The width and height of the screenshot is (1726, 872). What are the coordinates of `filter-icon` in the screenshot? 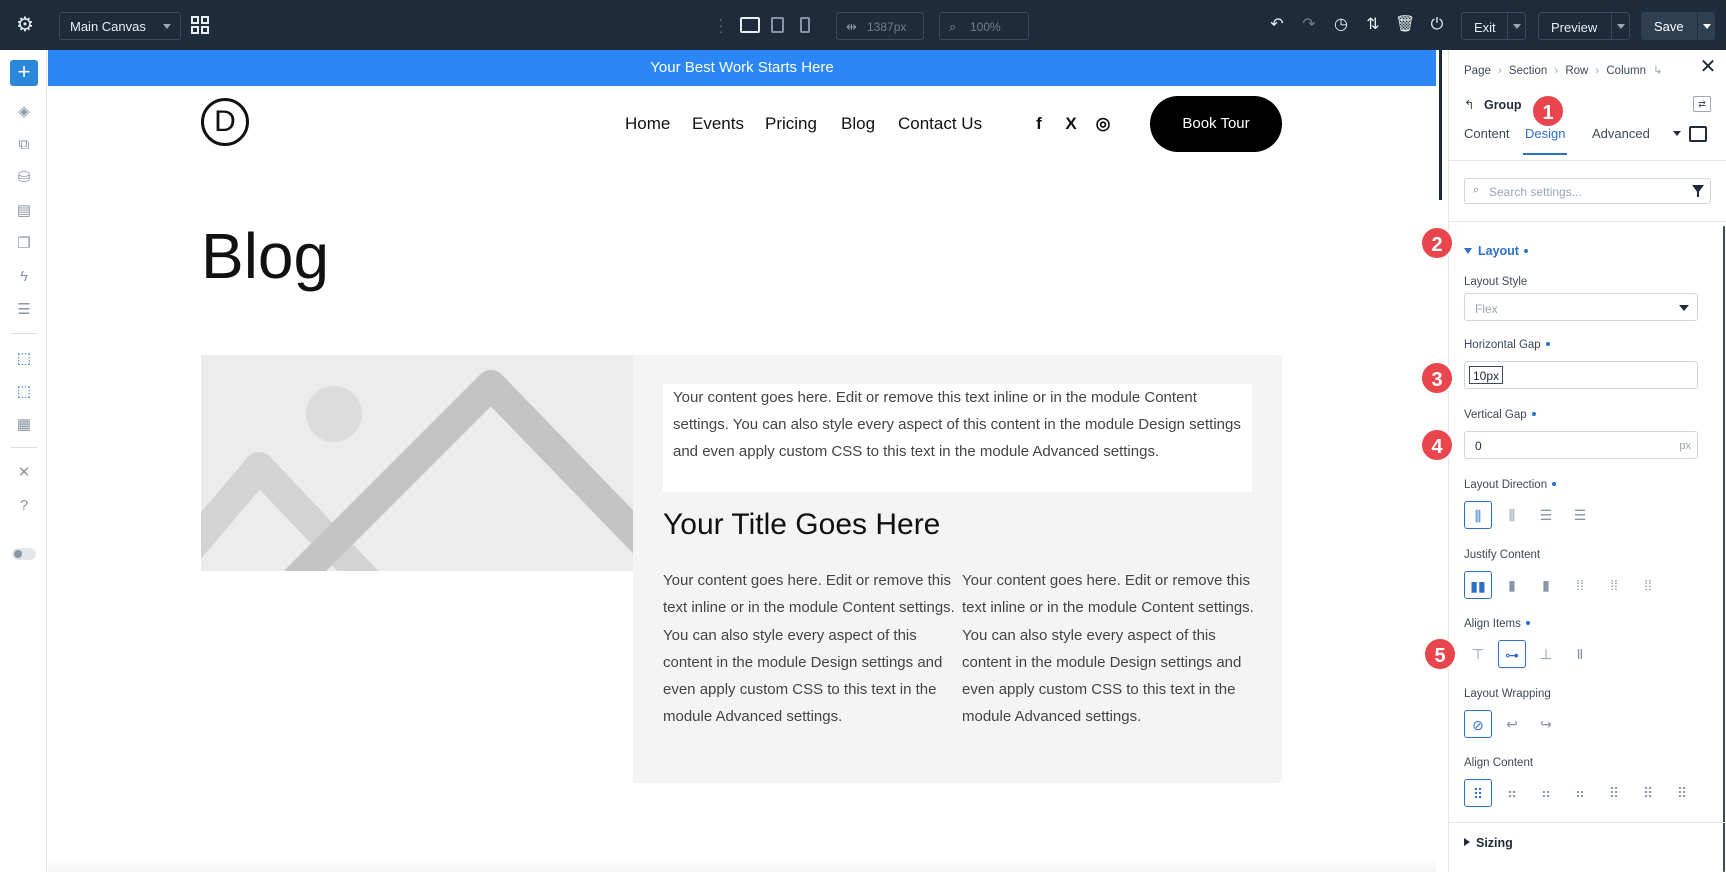 It's located at (1698, 191).